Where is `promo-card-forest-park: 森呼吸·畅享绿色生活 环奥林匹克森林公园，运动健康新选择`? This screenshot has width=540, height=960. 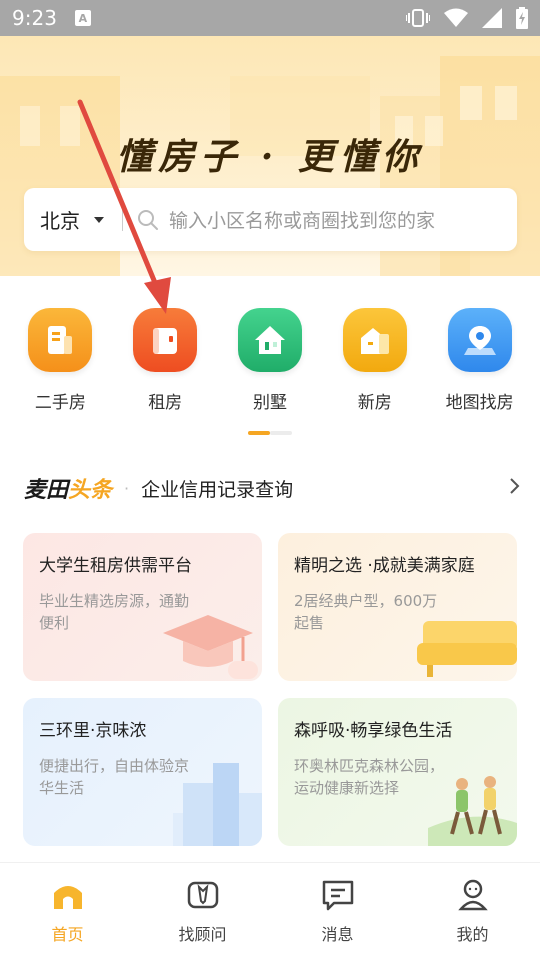
promo-card-forest-park: 森呼吸·畅享绿色生活 环奥林匹克森林公园，运动健康新选择 is located at coordinates (397, 772).